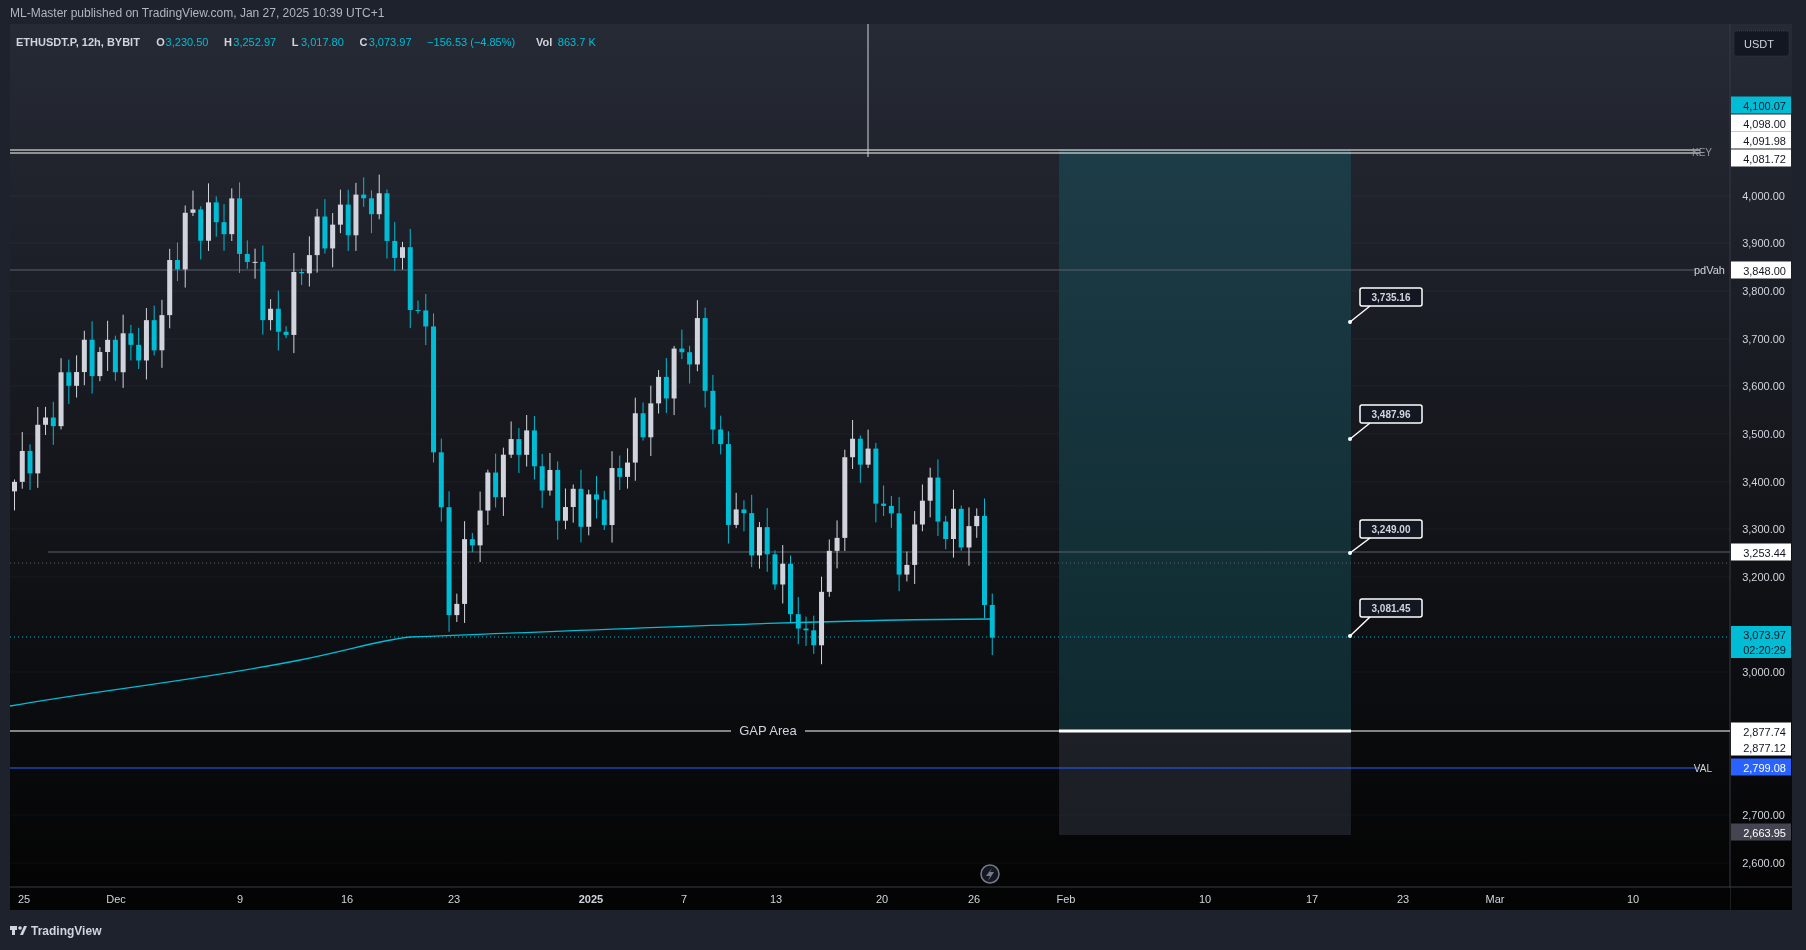 The height and width of the screenshot is (950, 1806). I want to click on price-tag: 3,073.97 02:20:29, so click(1761, 642).